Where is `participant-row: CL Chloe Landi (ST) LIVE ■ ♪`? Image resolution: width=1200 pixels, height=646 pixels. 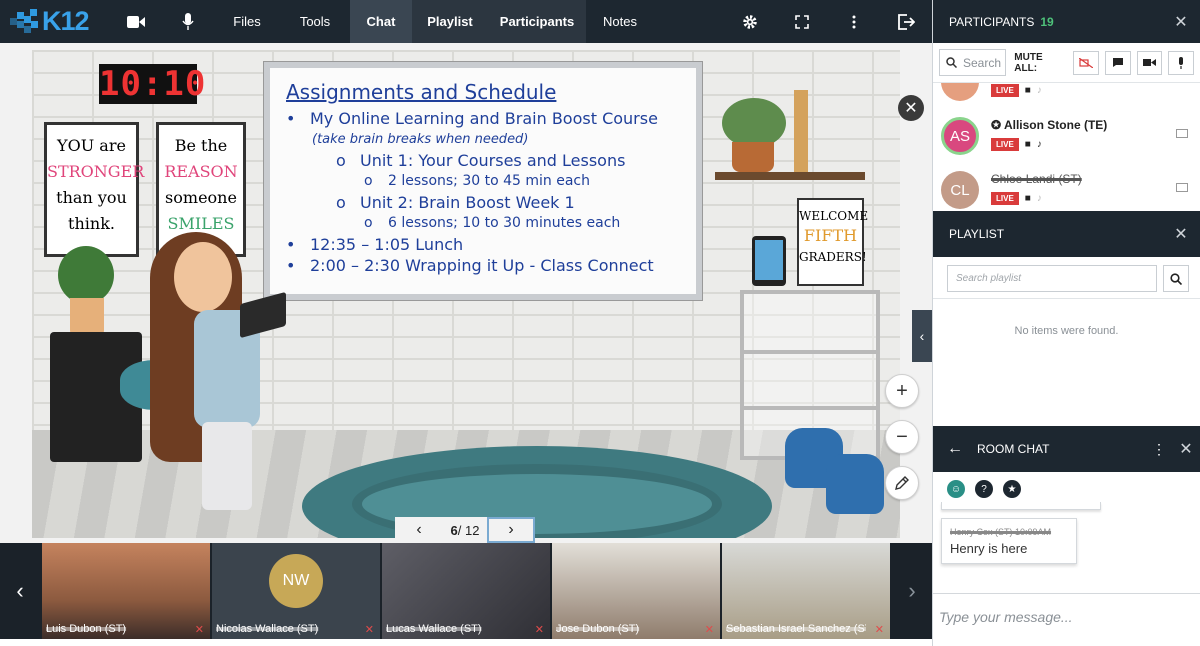
participant-row: CL Chloe Landi (ST) LIVE ■ ♪ is located at coordinates (1066, 187).